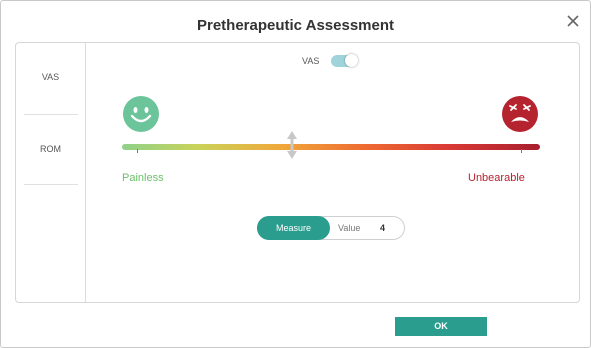 This screenshot has height=348, width=591. What do you see at coordinates (50, 149) in the screenshot?
I see `sidebar-item-rom: ROM` at bounding box center [50, 149].